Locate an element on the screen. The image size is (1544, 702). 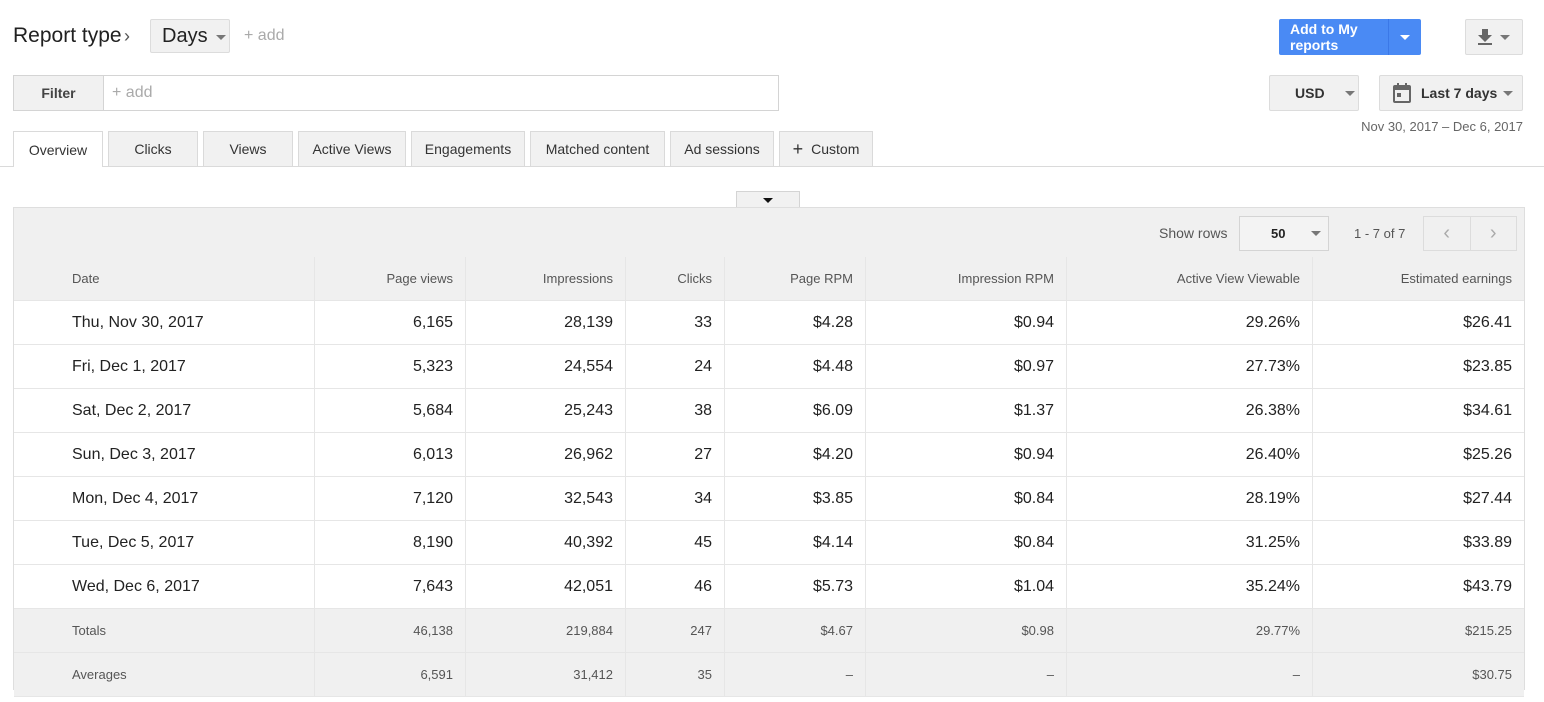
cell-page-views: 6,165 is located at coordinates (390, 322).